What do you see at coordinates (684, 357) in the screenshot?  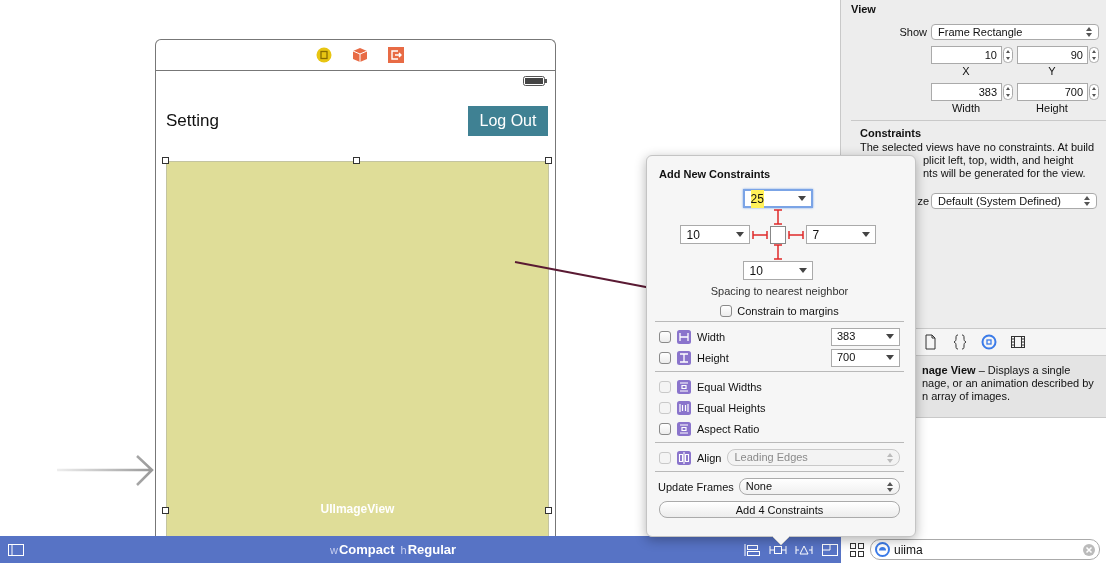 I see `height-icon` at bounding box center [684, 357].